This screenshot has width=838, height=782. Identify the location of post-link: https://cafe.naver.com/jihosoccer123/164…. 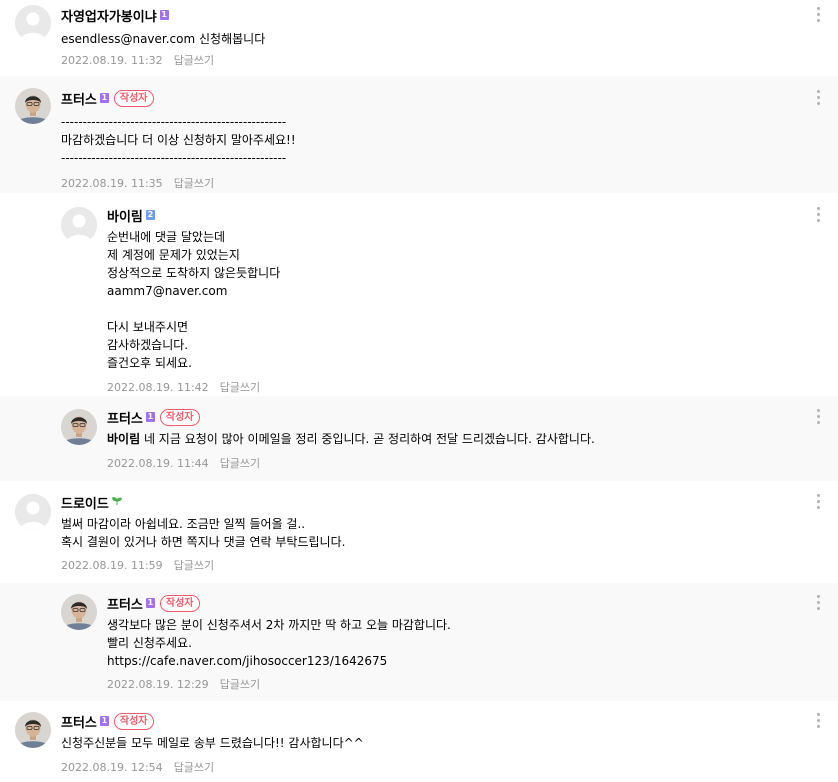
(279, 661).